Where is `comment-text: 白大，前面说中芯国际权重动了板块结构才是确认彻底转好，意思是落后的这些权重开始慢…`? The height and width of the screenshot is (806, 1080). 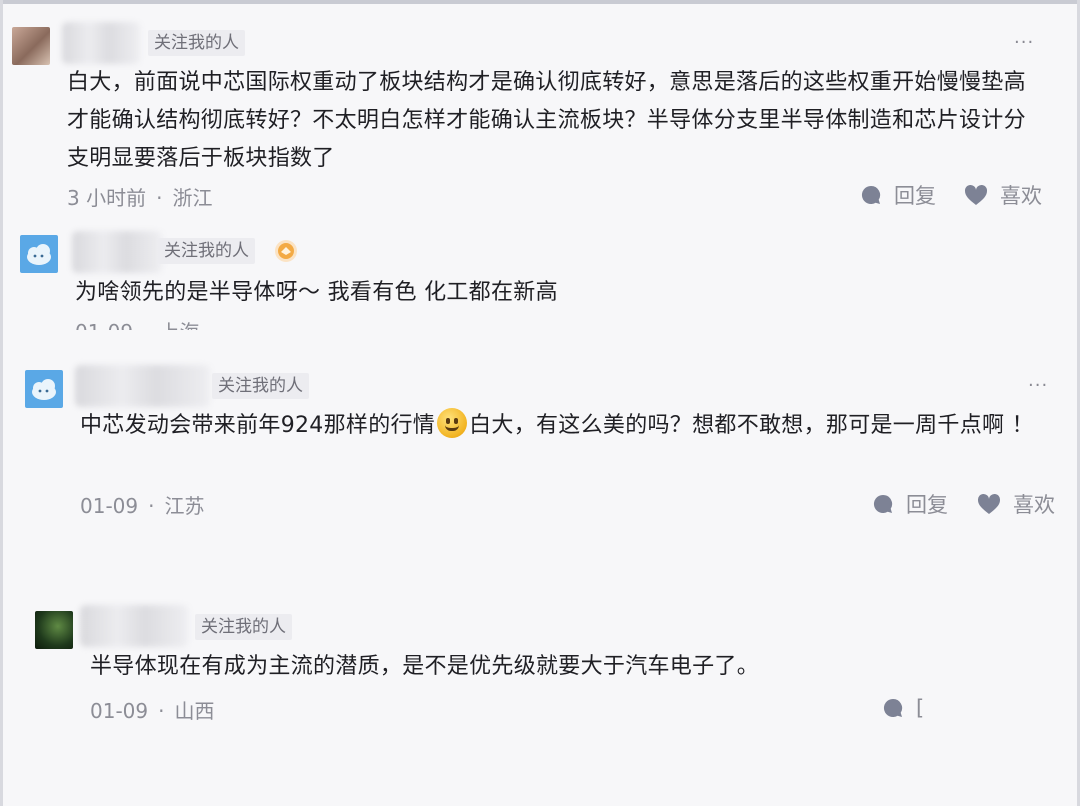 comment-text: 白大，前面说中芯国际权重动了板块结构才是确认彻底转好，意思是落后的这些权重开始慢… is located at coordinates (546, 120).